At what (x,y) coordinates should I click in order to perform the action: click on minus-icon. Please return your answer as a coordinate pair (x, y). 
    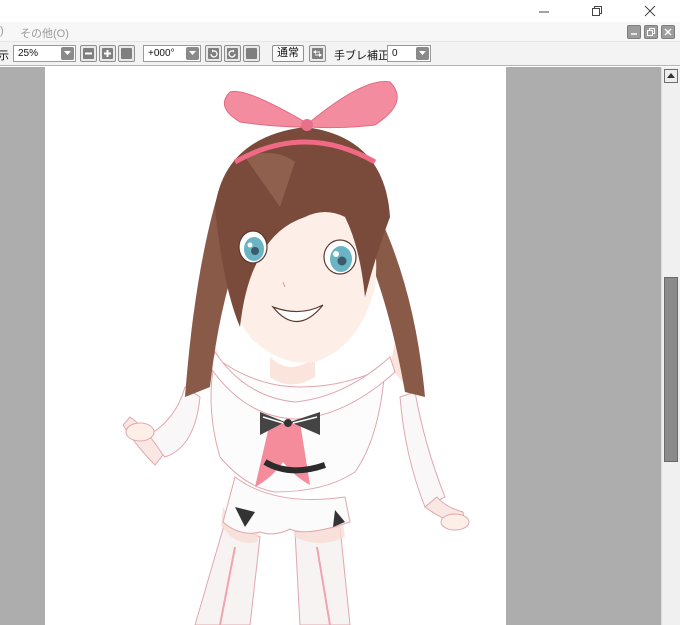
    Looking at the image, I should click on (88, 53).